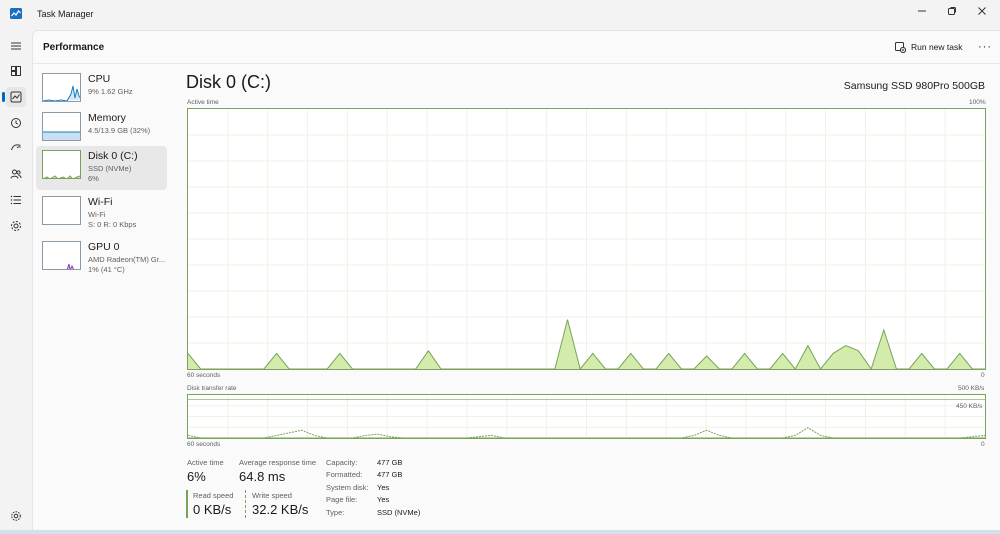 The width and height of the screenshot is (1000, 534). Describe the element at coordinates (106, 269) in the screenshot. I see `device-stat: 1% (41 °C)` at that location.